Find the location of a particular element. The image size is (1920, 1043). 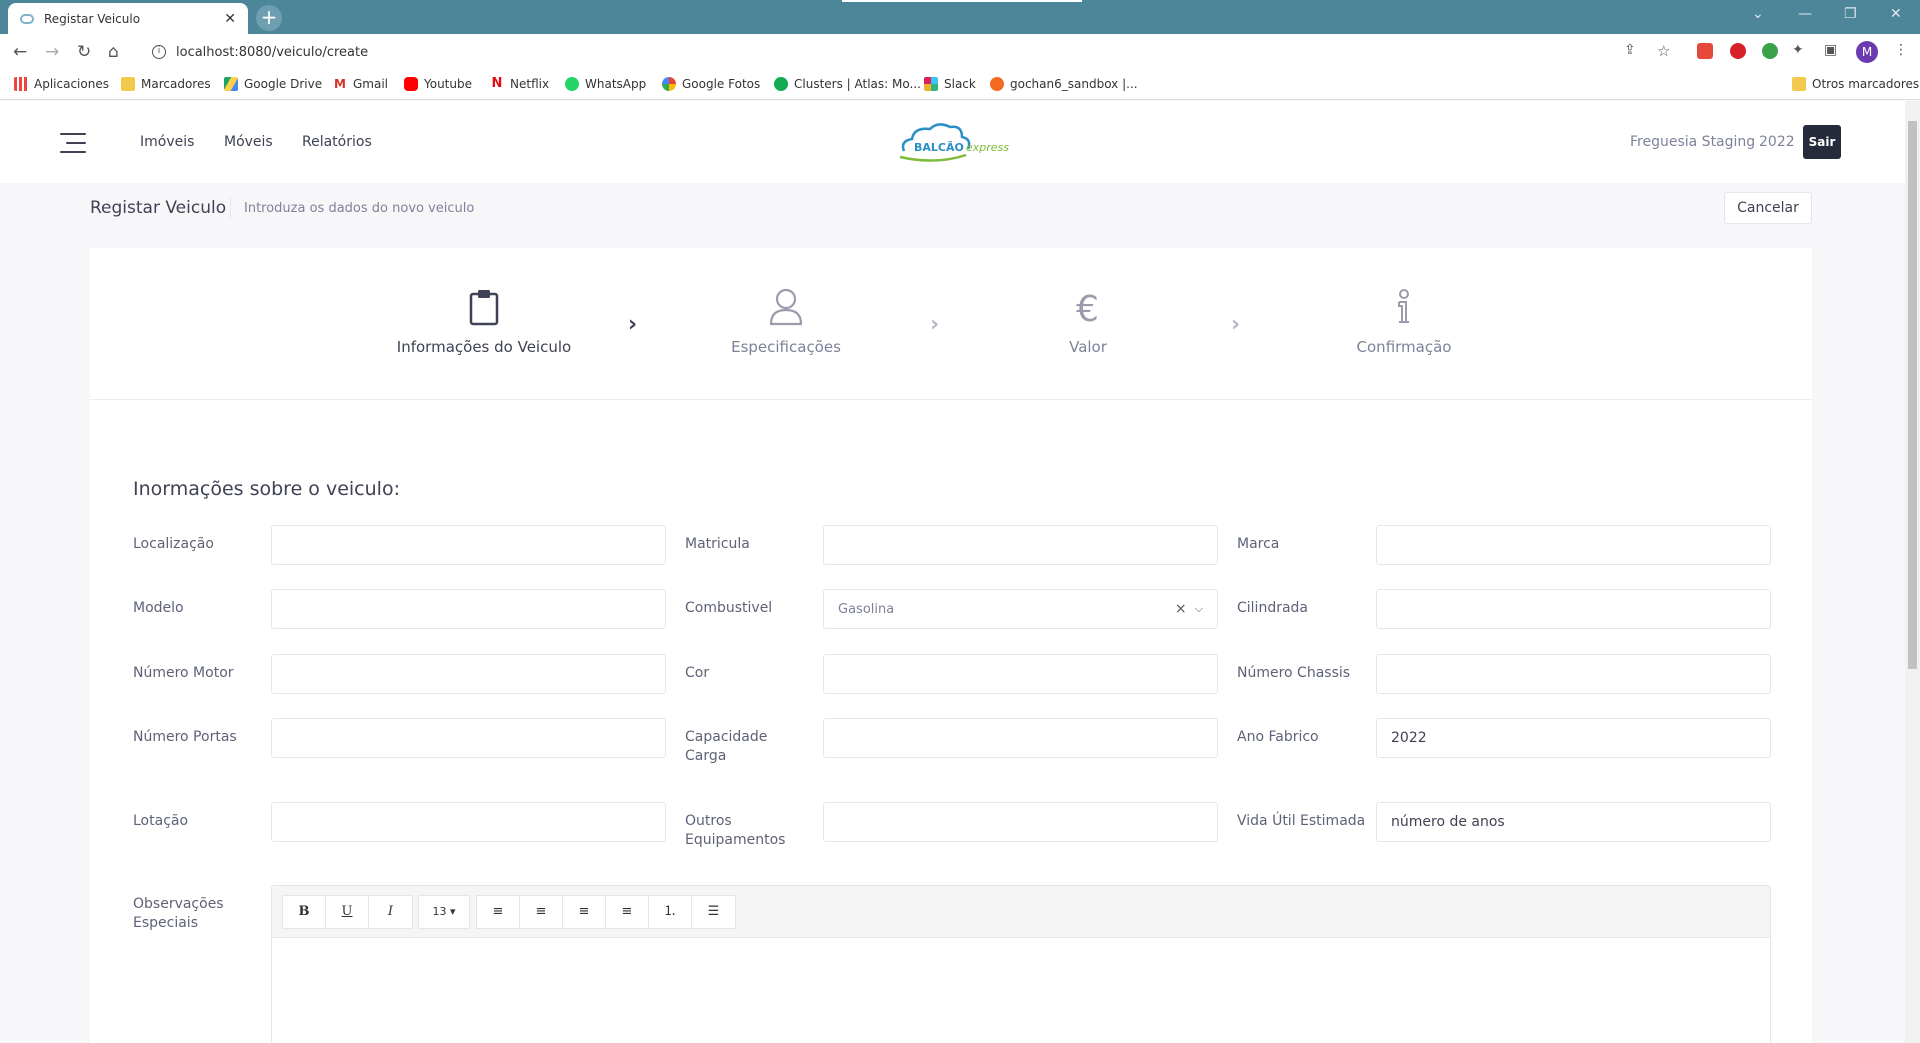

bookmark-youtube: Youtube is located at coordinates (438, 84).